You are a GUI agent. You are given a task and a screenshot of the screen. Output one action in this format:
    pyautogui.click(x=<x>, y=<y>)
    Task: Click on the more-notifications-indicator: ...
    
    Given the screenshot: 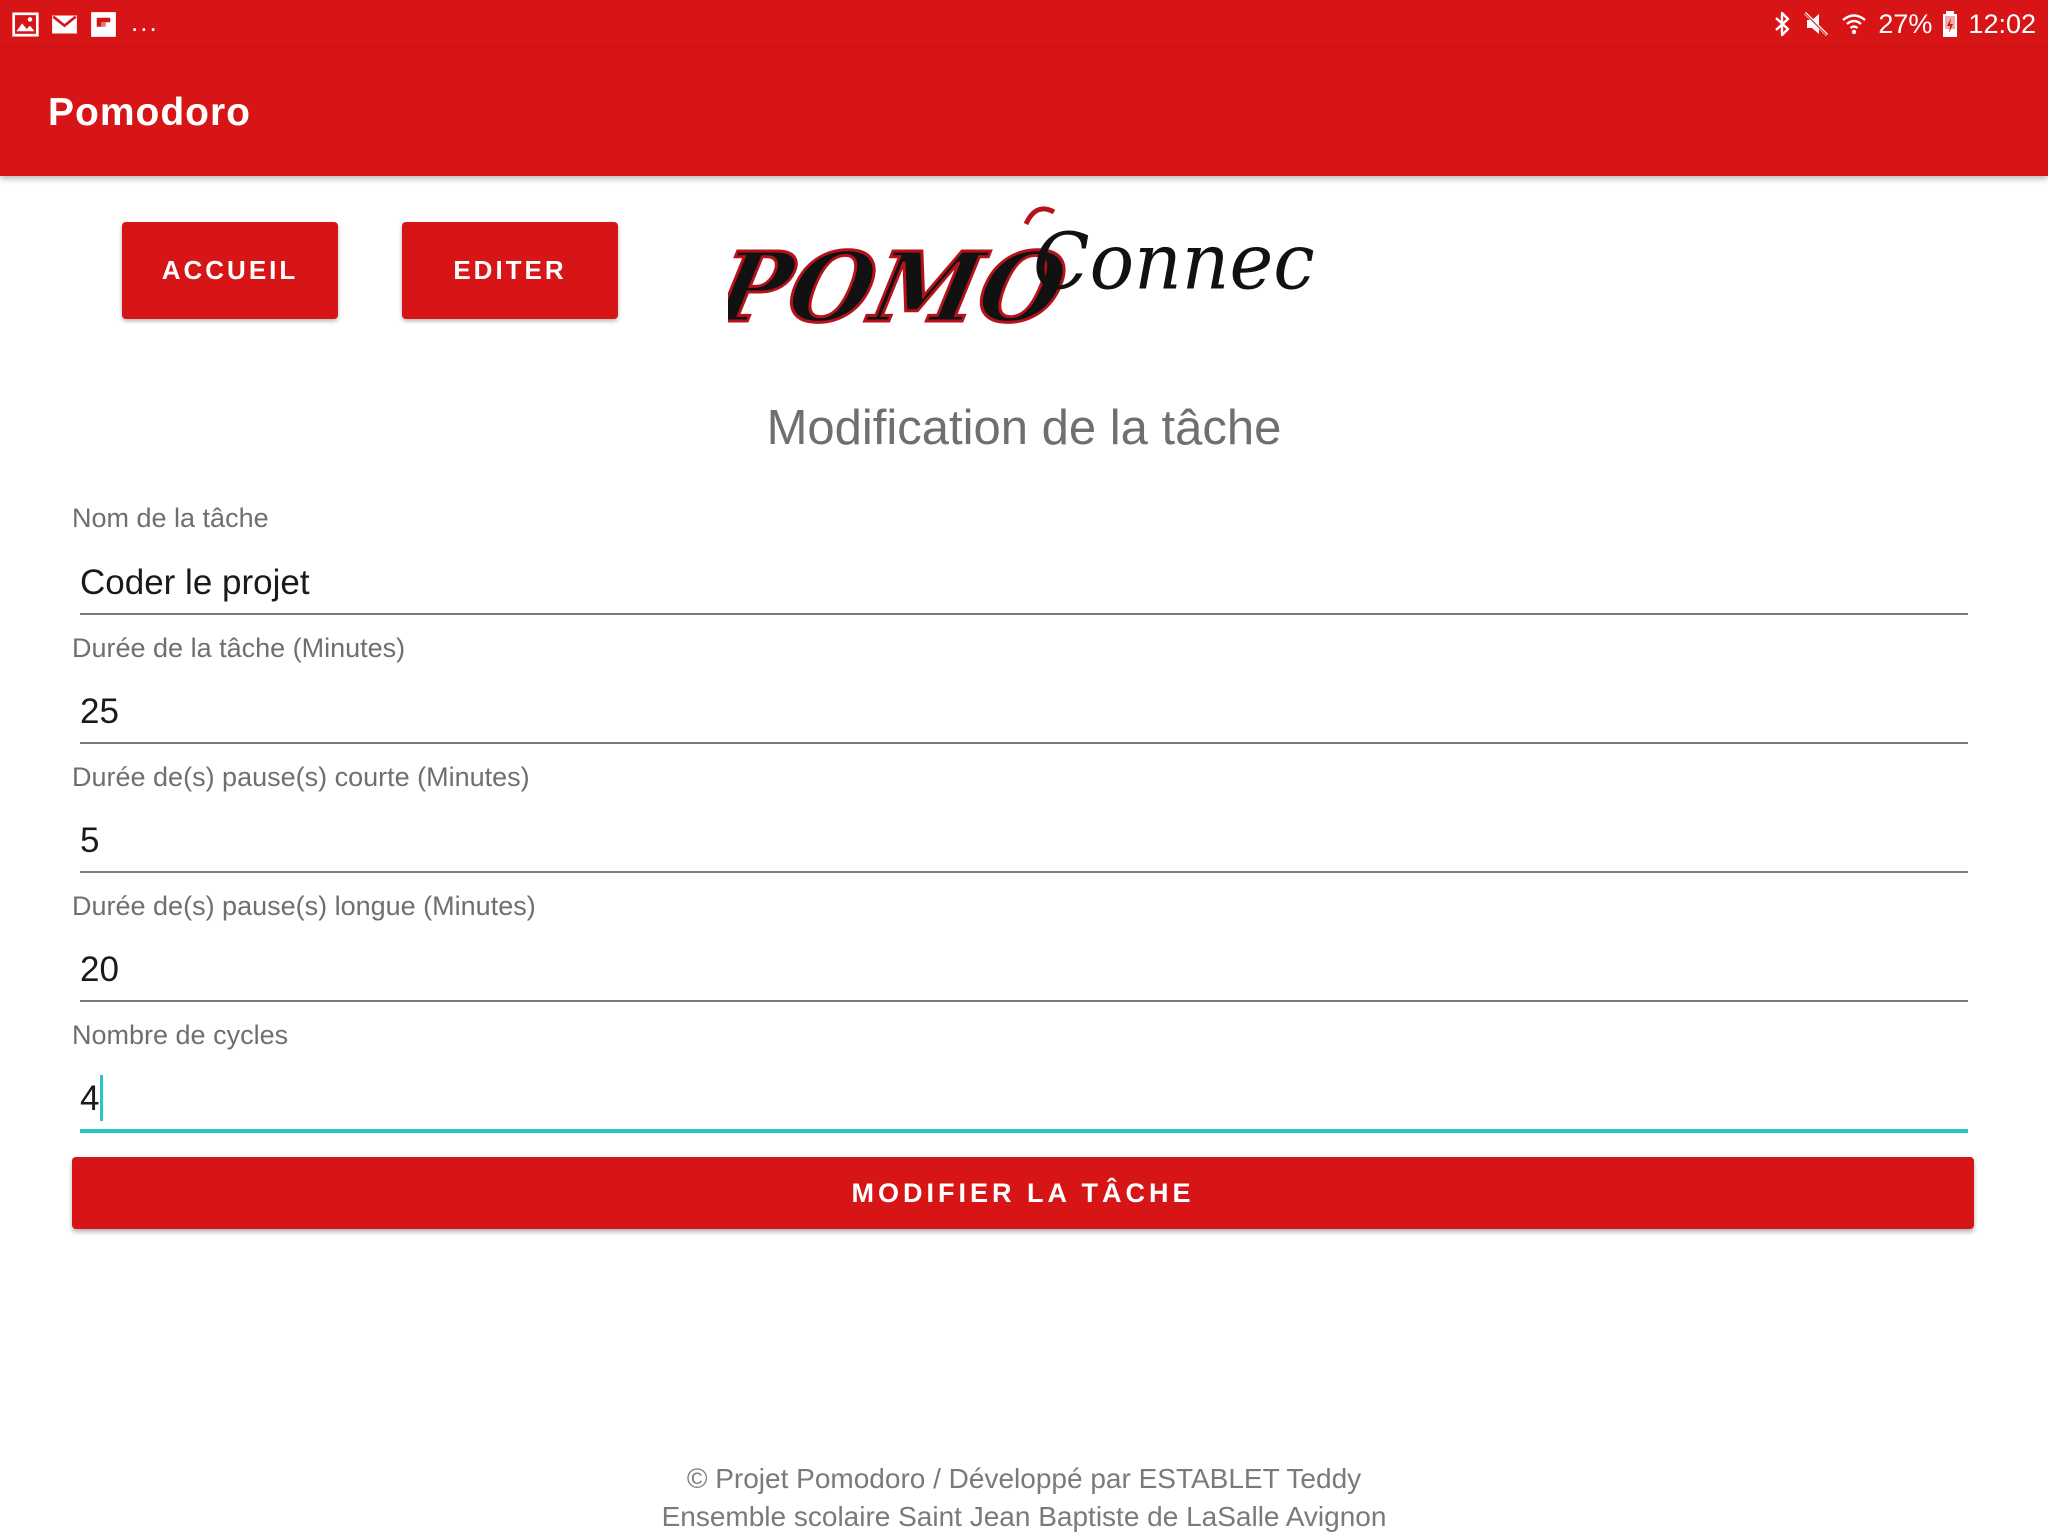 What is the action you would take?
    pyautogui.click(x=145, y=22)
    